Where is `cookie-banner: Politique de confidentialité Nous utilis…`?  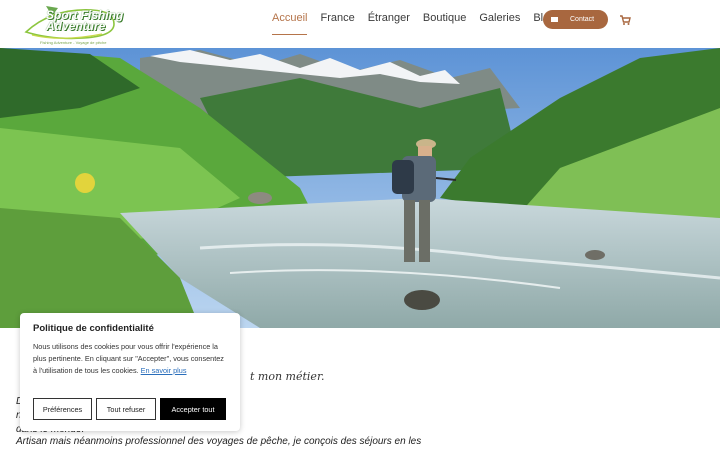
cookie-banner: Politique de confidentialité Nous utilis… is located at coordinates (130, 372).